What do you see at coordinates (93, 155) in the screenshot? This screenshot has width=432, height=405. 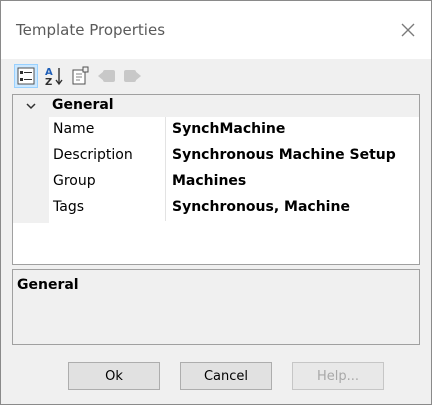 I see `property-name: Description` at bounding box center [93, 155].